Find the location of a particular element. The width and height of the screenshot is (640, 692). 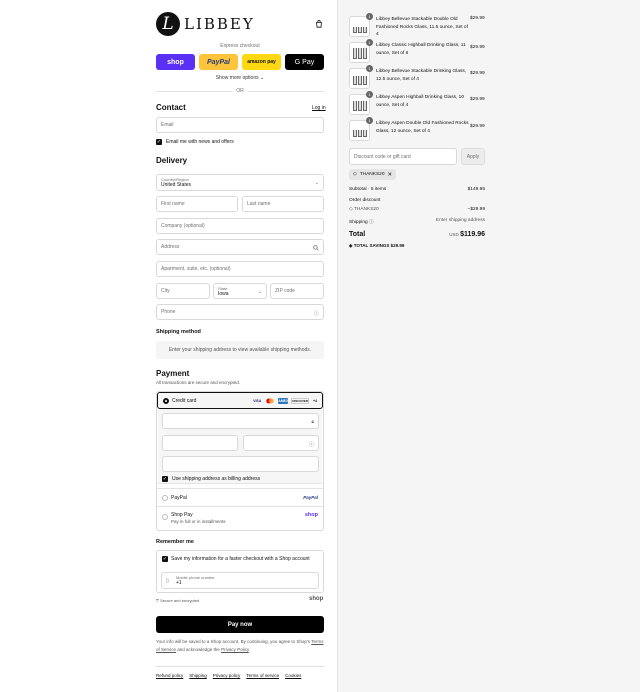

credit-card-radio is located at coordinates (166, 401).